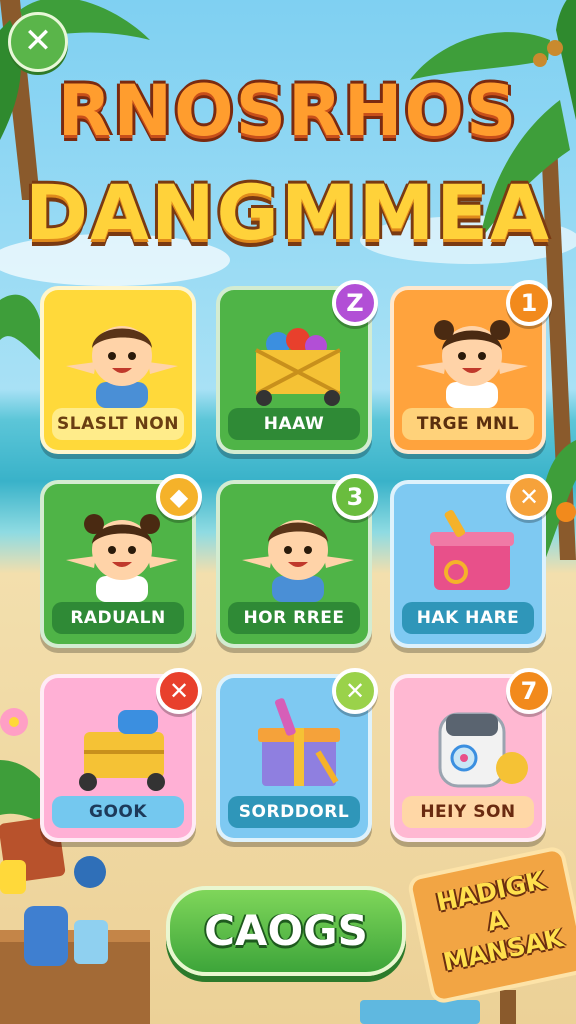 The image size is (576, 1024). Describe the element at coordinates (118, 812) in the screenshot. I see `level-card-label: GOOK` at that location.